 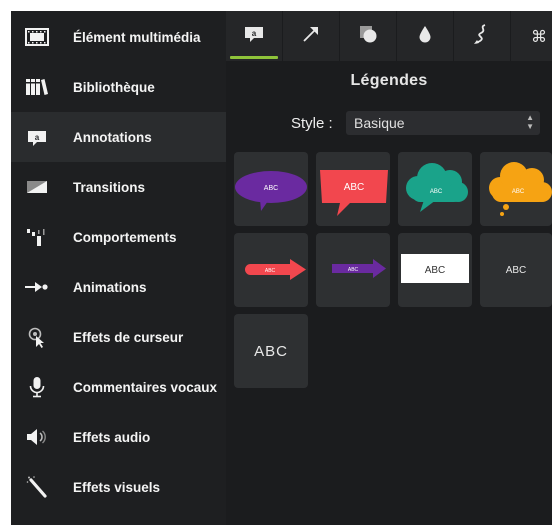 What do you see at coordinates (37, 87) in the screenshot?
I see `library-books-icon` at bounding box center [37, 87].